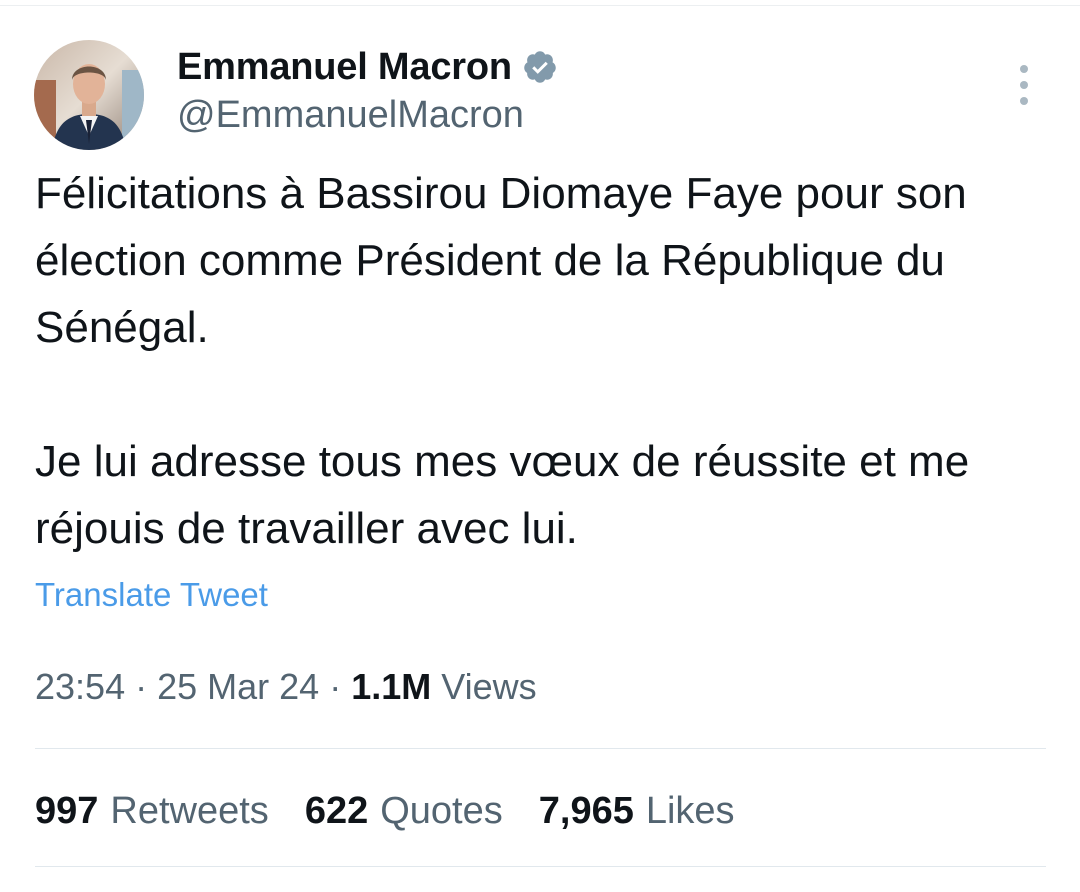 The height and width of the screenshot is (892, 1080). I want to click on author-name-row: Emmanuel Macron, so click(367, 67).